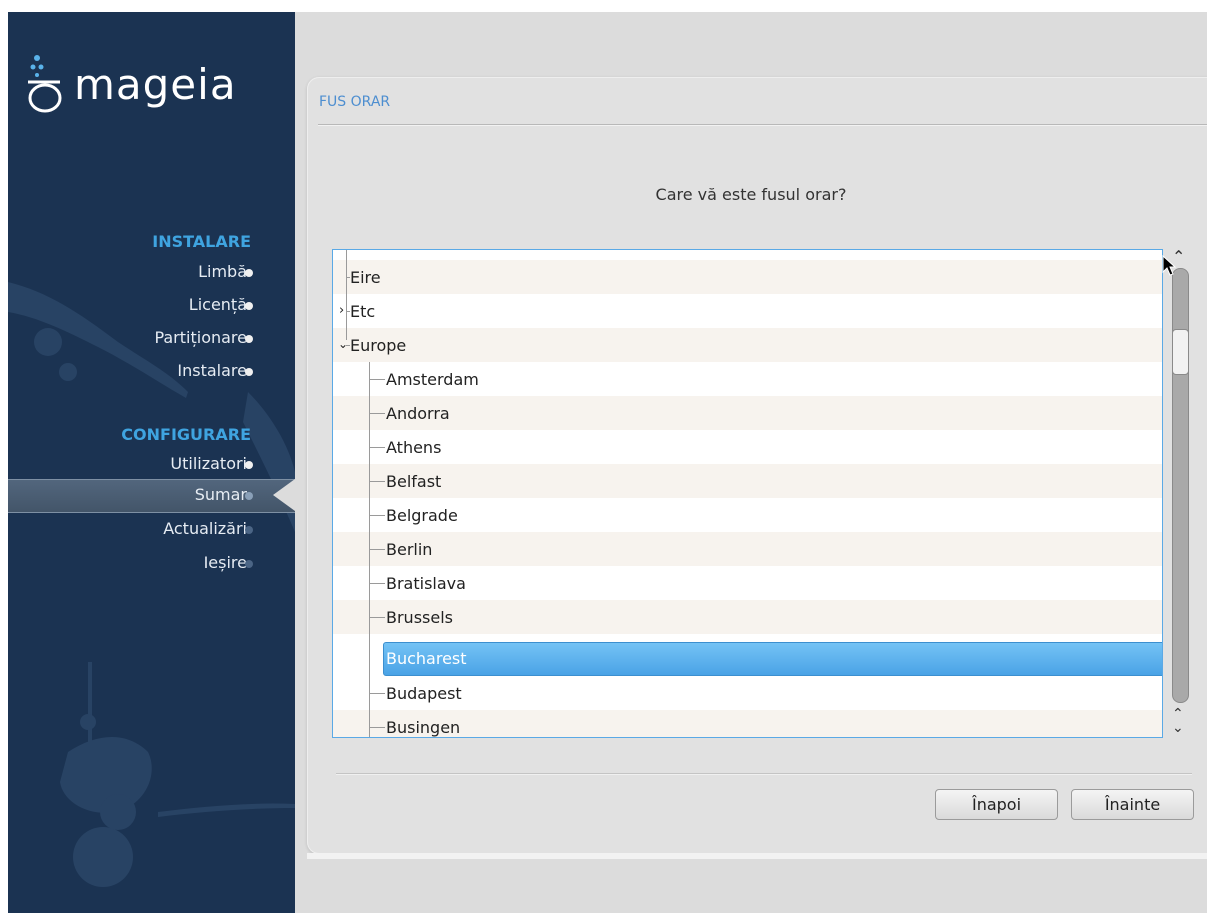 The image size is (1207, 913). Describe the element at coordinates (341, 310) in the screenshot. I see `expand-arrow-icon: ›` at that location.